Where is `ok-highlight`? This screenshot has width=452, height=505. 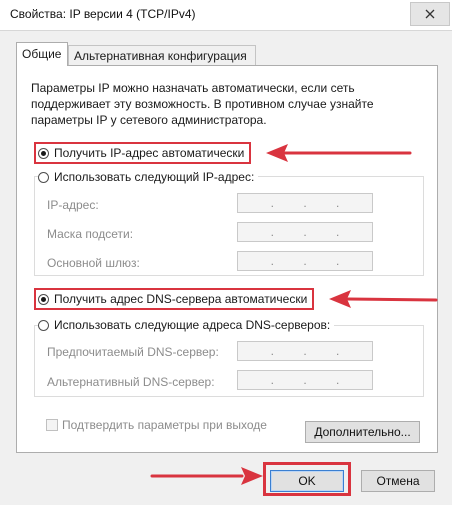
ok-highlight is located at coordinates (307, 479).